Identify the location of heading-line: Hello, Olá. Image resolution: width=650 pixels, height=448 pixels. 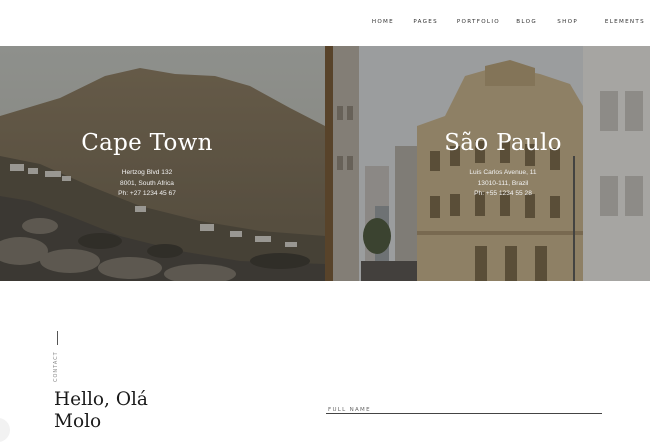
(101, 399).